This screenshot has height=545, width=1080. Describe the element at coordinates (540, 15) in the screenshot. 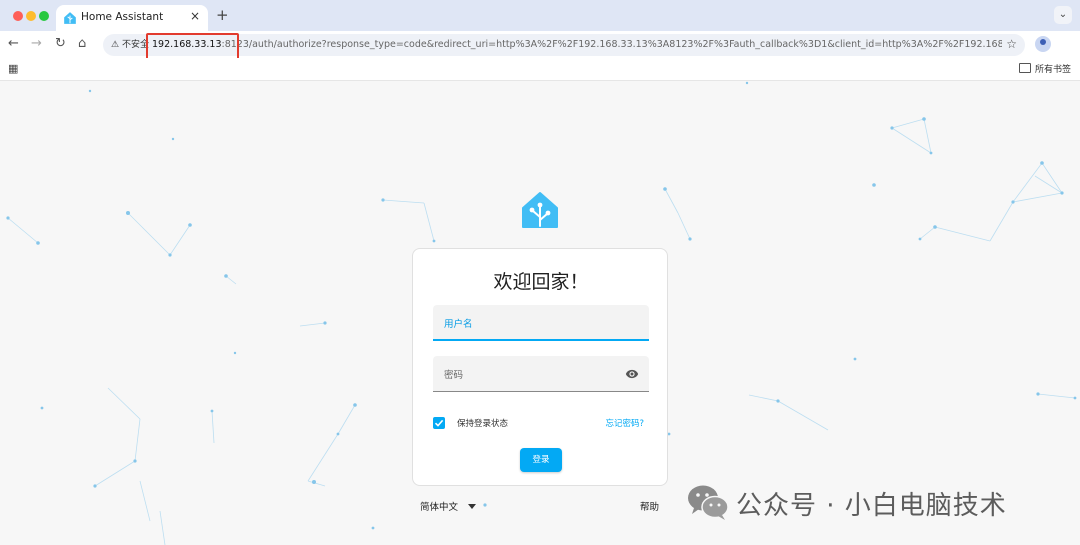

I see `browser-tab-bar: Home Assistant × + ⌄` at that location.